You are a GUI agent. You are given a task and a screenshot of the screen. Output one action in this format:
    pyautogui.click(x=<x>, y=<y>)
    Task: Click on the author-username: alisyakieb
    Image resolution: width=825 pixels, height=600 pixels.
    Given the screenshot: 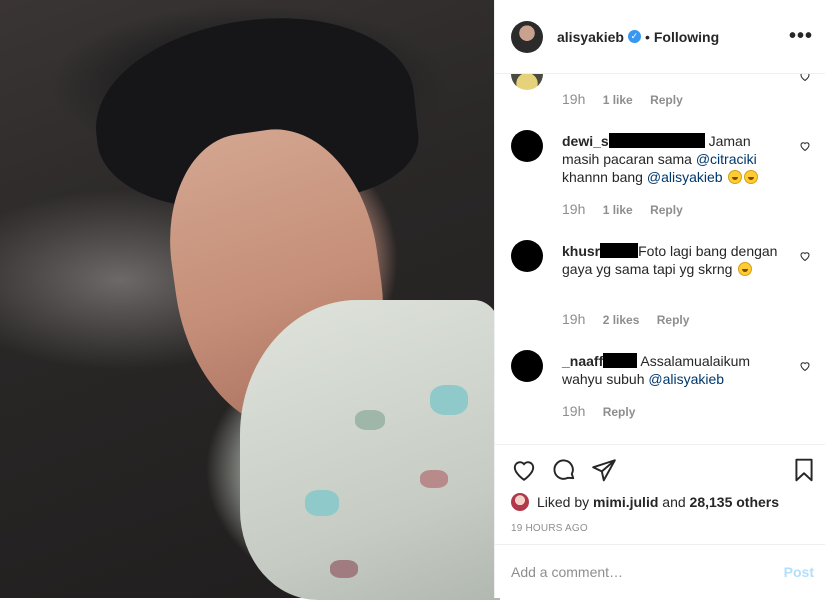 What is the action you would take?
    pyautogui.click(x=590, y=37)
    